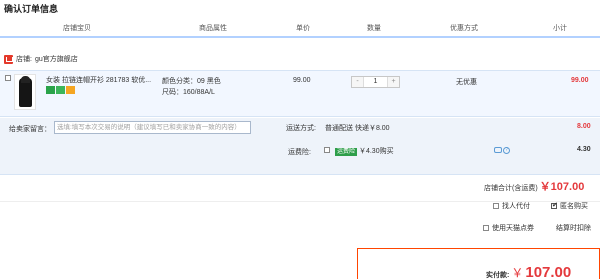  Describe the element at coordinates (31, 9) in the screenshot. I see `page-title: 确认订单信息` at that location.